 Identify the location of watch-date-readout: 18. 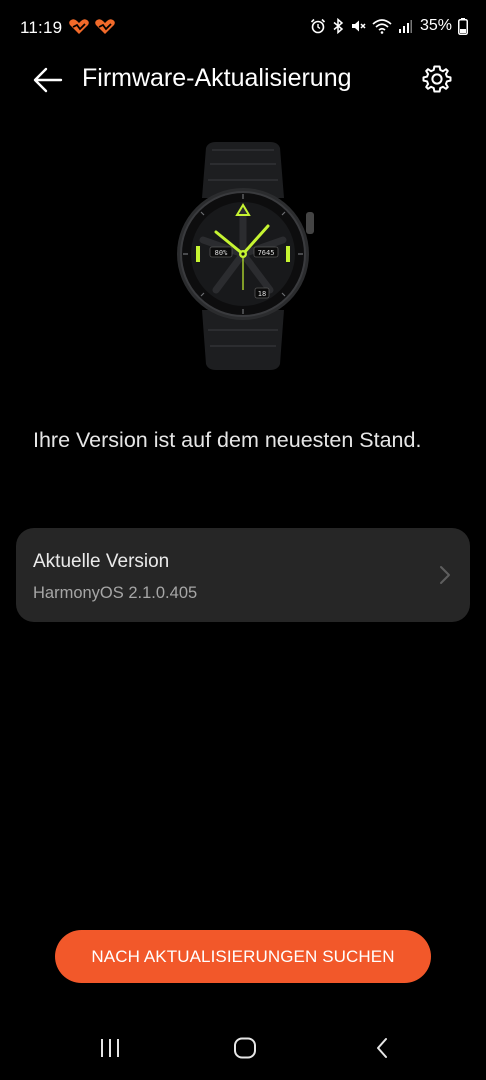
(262, 294).